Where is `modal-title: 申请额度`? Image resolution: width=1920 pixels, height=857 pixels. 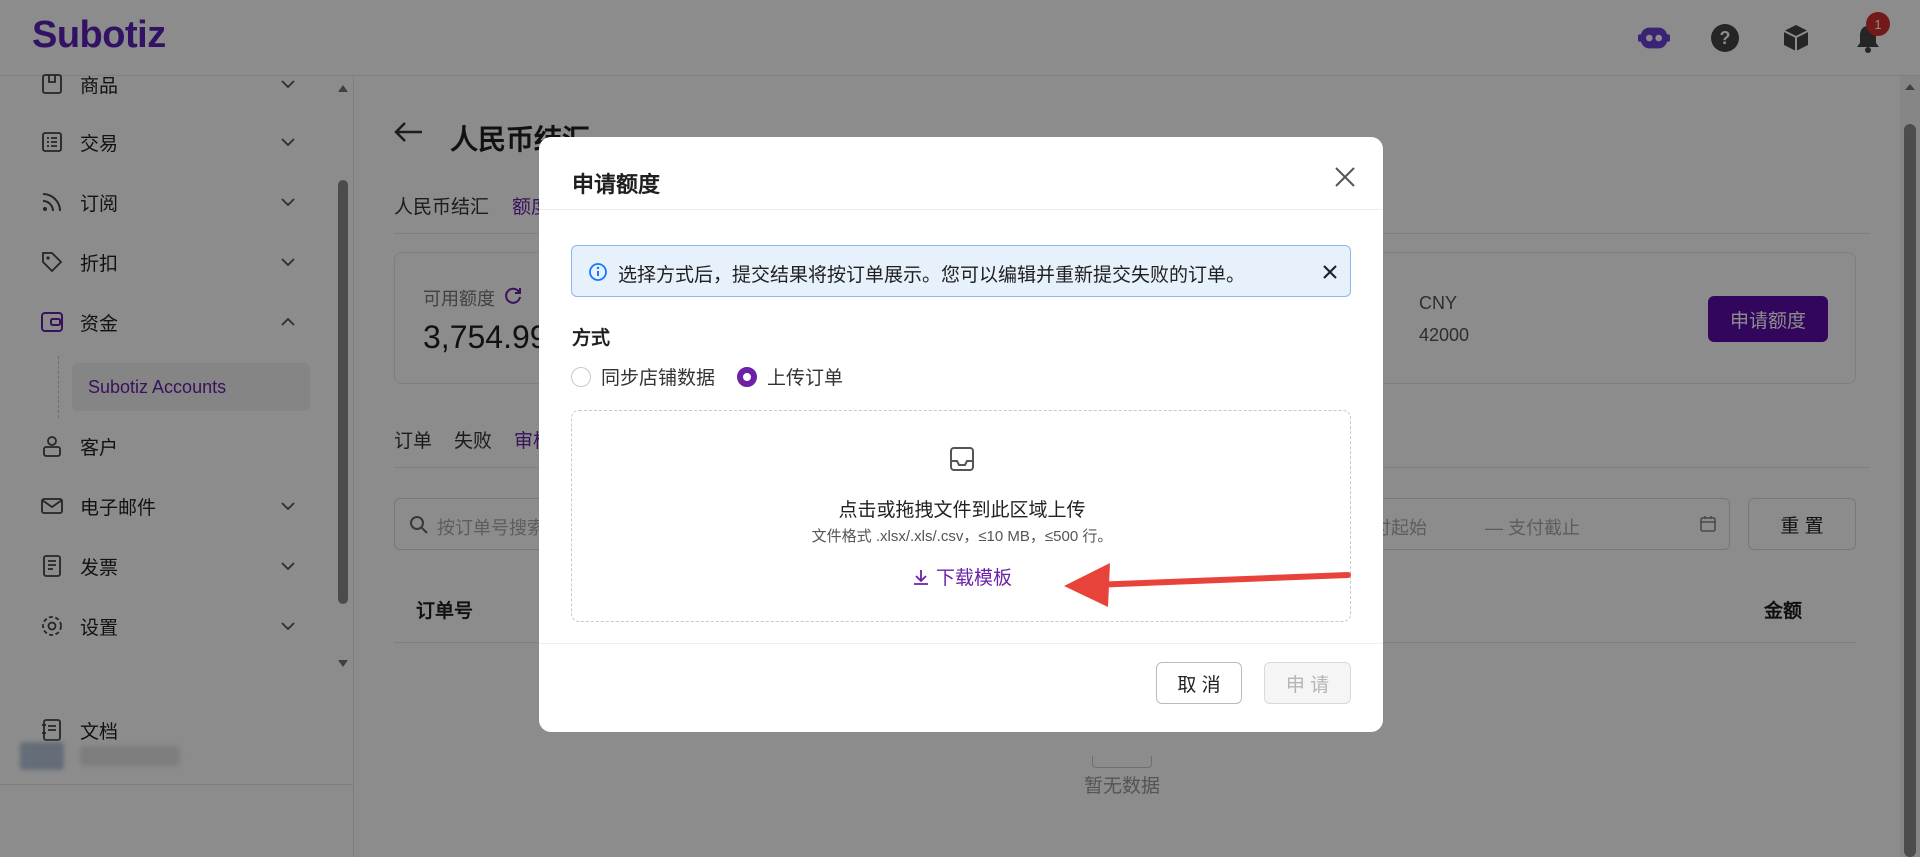
modal-title: 申请额度 is located at coordinates (616, 184).